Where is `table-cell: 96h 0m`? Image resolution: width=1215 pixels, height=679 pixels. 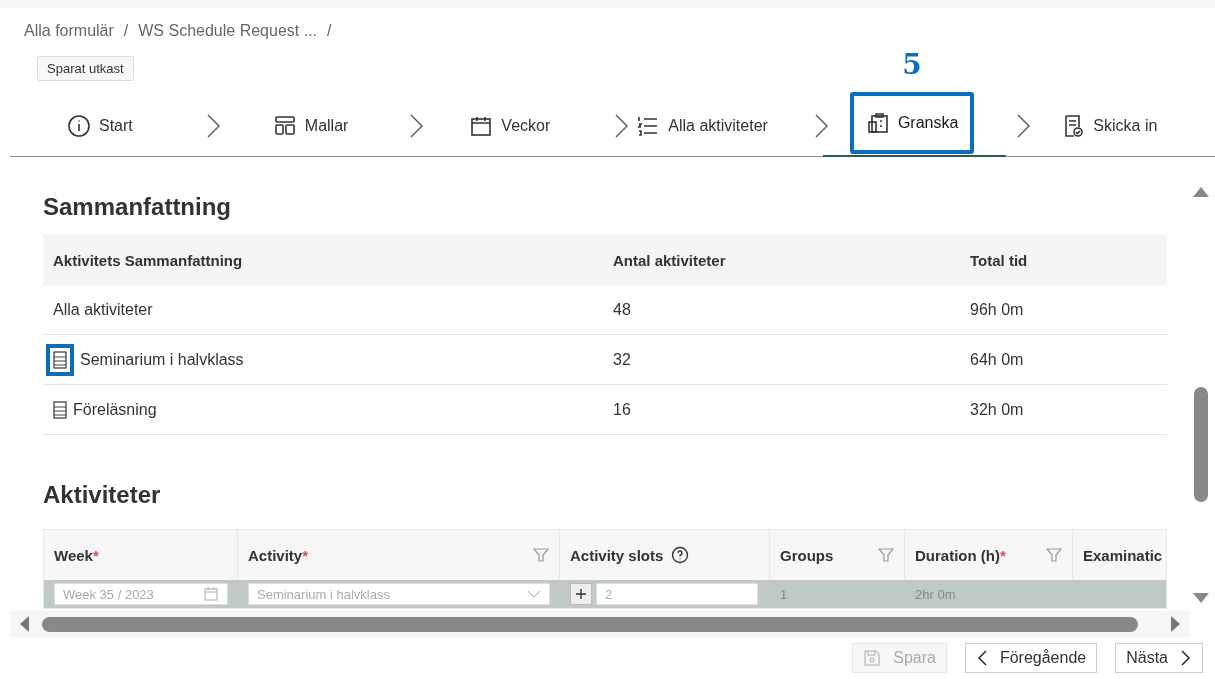 table-cell: 96h 0m is located at coordinates (997, 309).